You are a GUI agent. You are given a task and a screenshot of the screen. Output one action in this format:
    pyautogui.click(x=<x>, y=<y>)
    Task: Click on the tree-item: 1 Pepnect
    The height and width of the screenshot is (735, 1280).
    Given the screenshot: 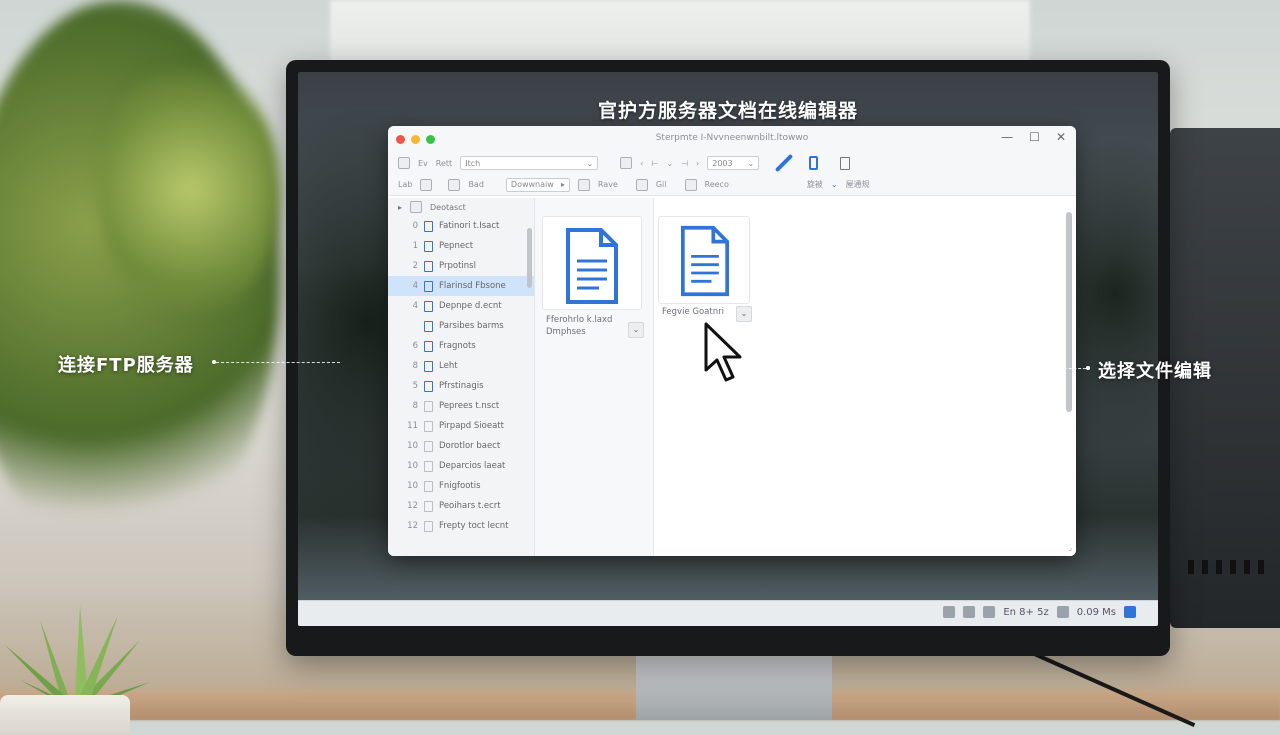 What is the action you would take?
    pyautogui.click(x=461, y=246)
    